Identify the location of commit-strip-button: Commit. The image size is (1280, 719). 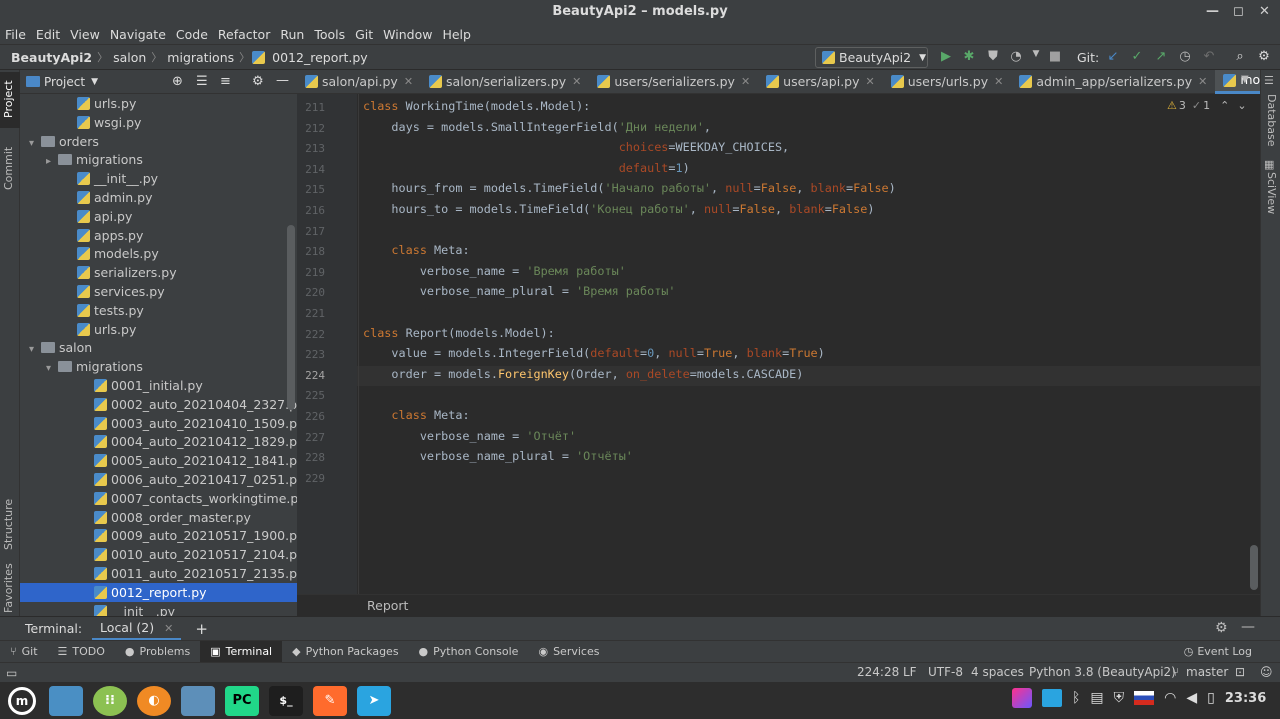
(8, 168).